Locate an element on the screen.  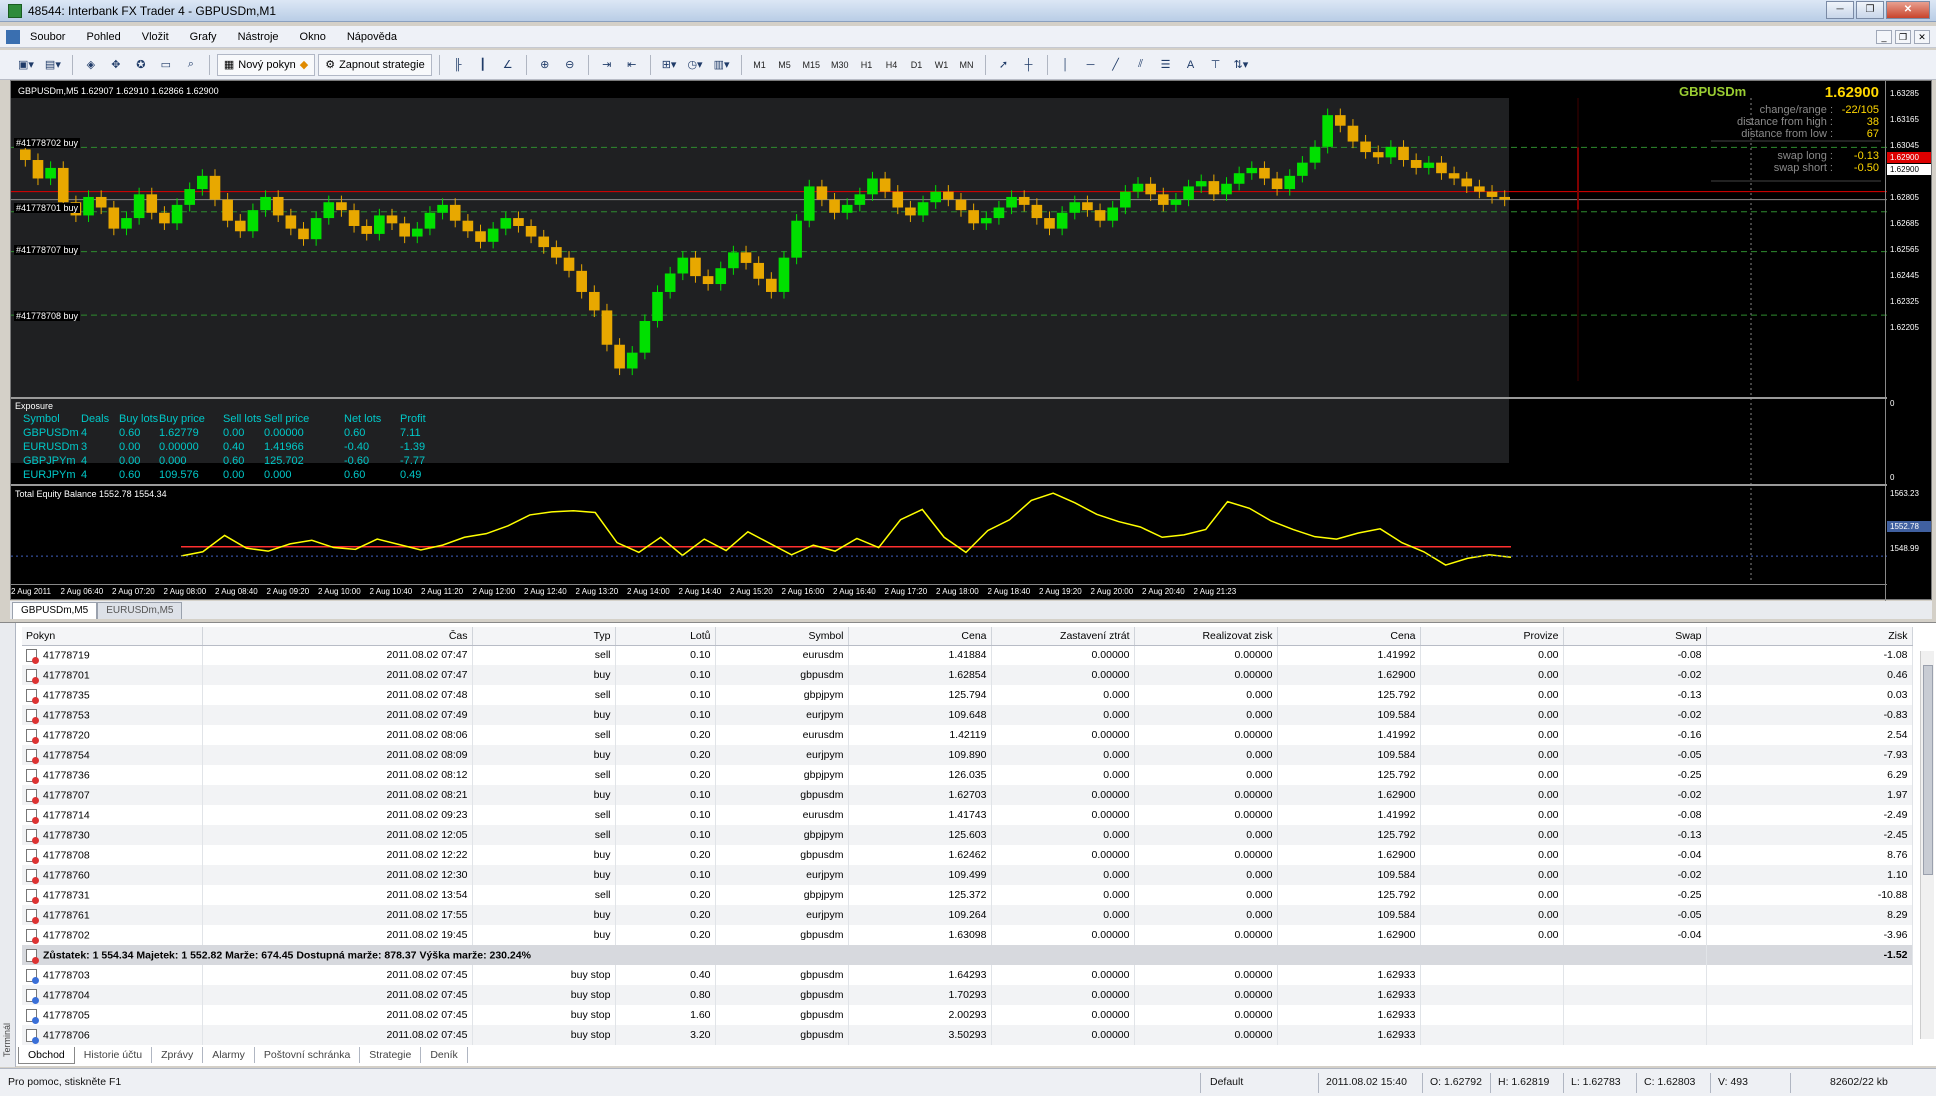
profiles-icon: ▤▾ is located at coordinates (53, 65).